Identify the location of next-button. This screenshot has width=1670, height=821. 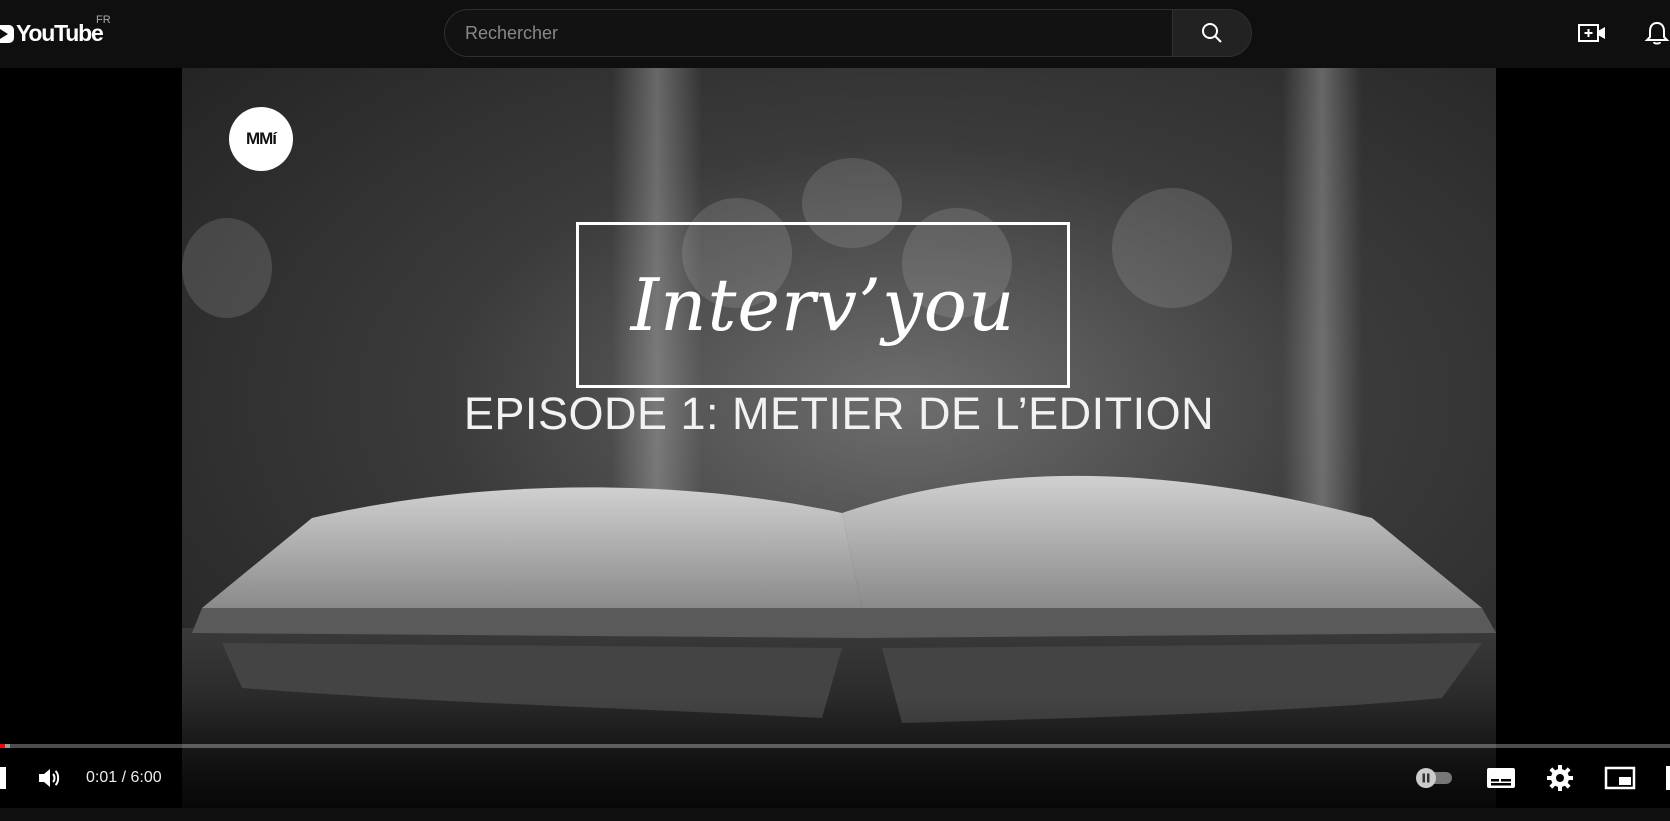
(3, 778).